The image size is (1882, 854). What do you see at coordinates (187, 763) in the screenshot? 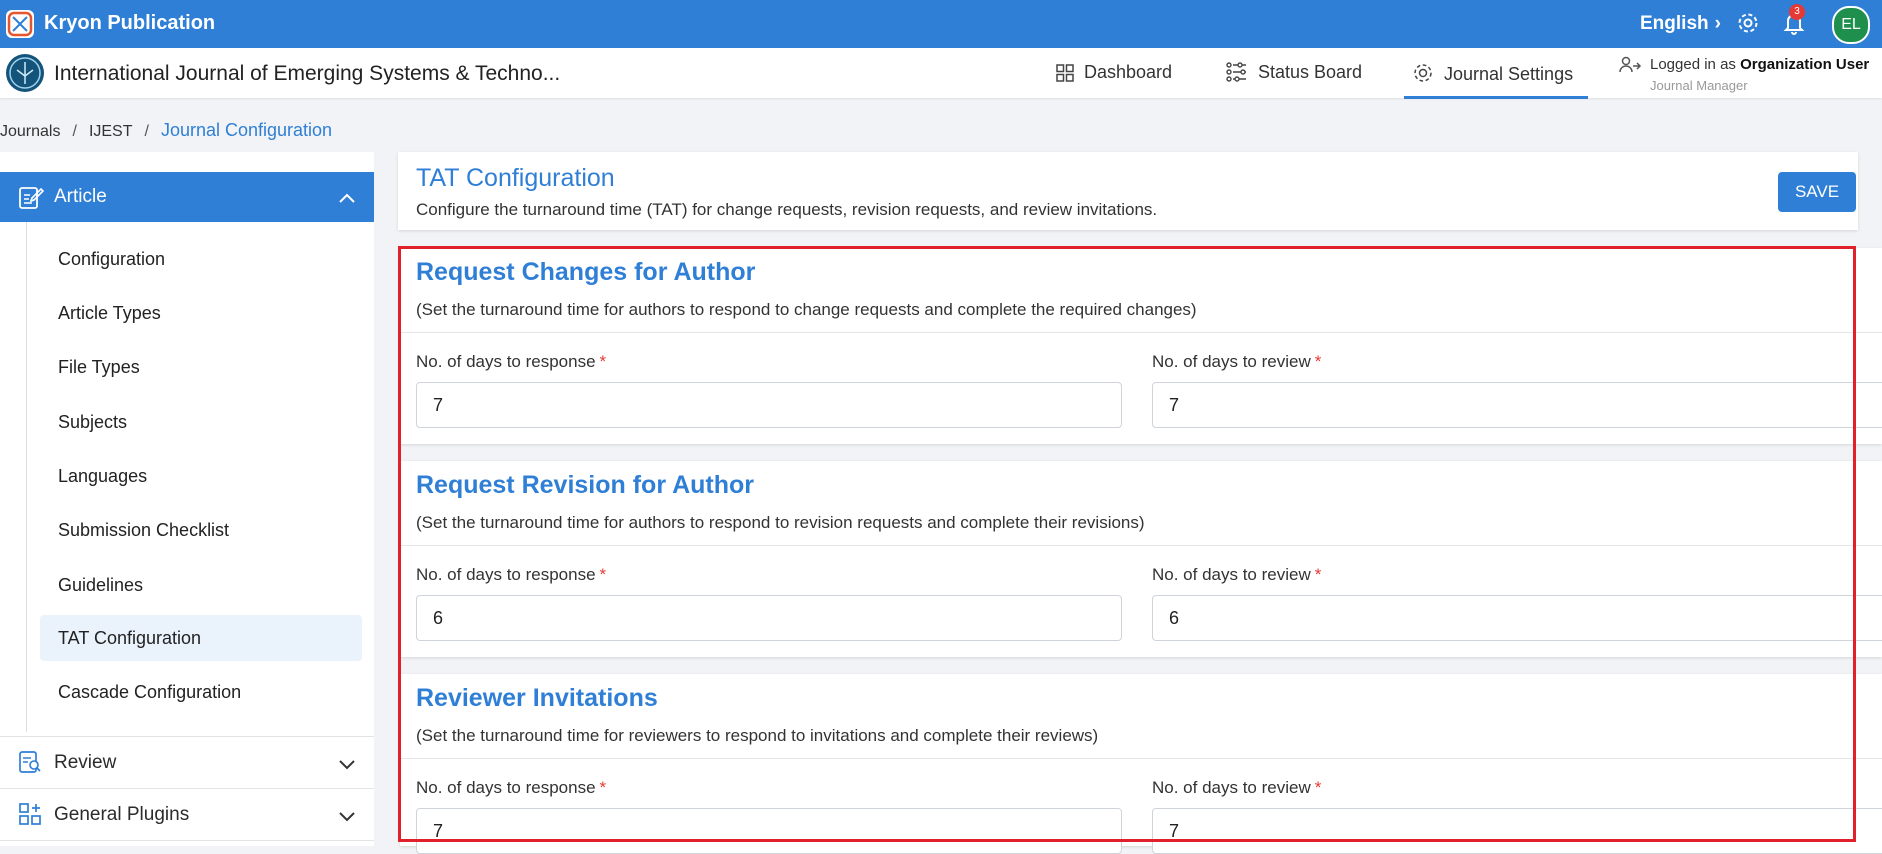
I see `sidebar-section-review: Review` at bounding box center [187, 763].